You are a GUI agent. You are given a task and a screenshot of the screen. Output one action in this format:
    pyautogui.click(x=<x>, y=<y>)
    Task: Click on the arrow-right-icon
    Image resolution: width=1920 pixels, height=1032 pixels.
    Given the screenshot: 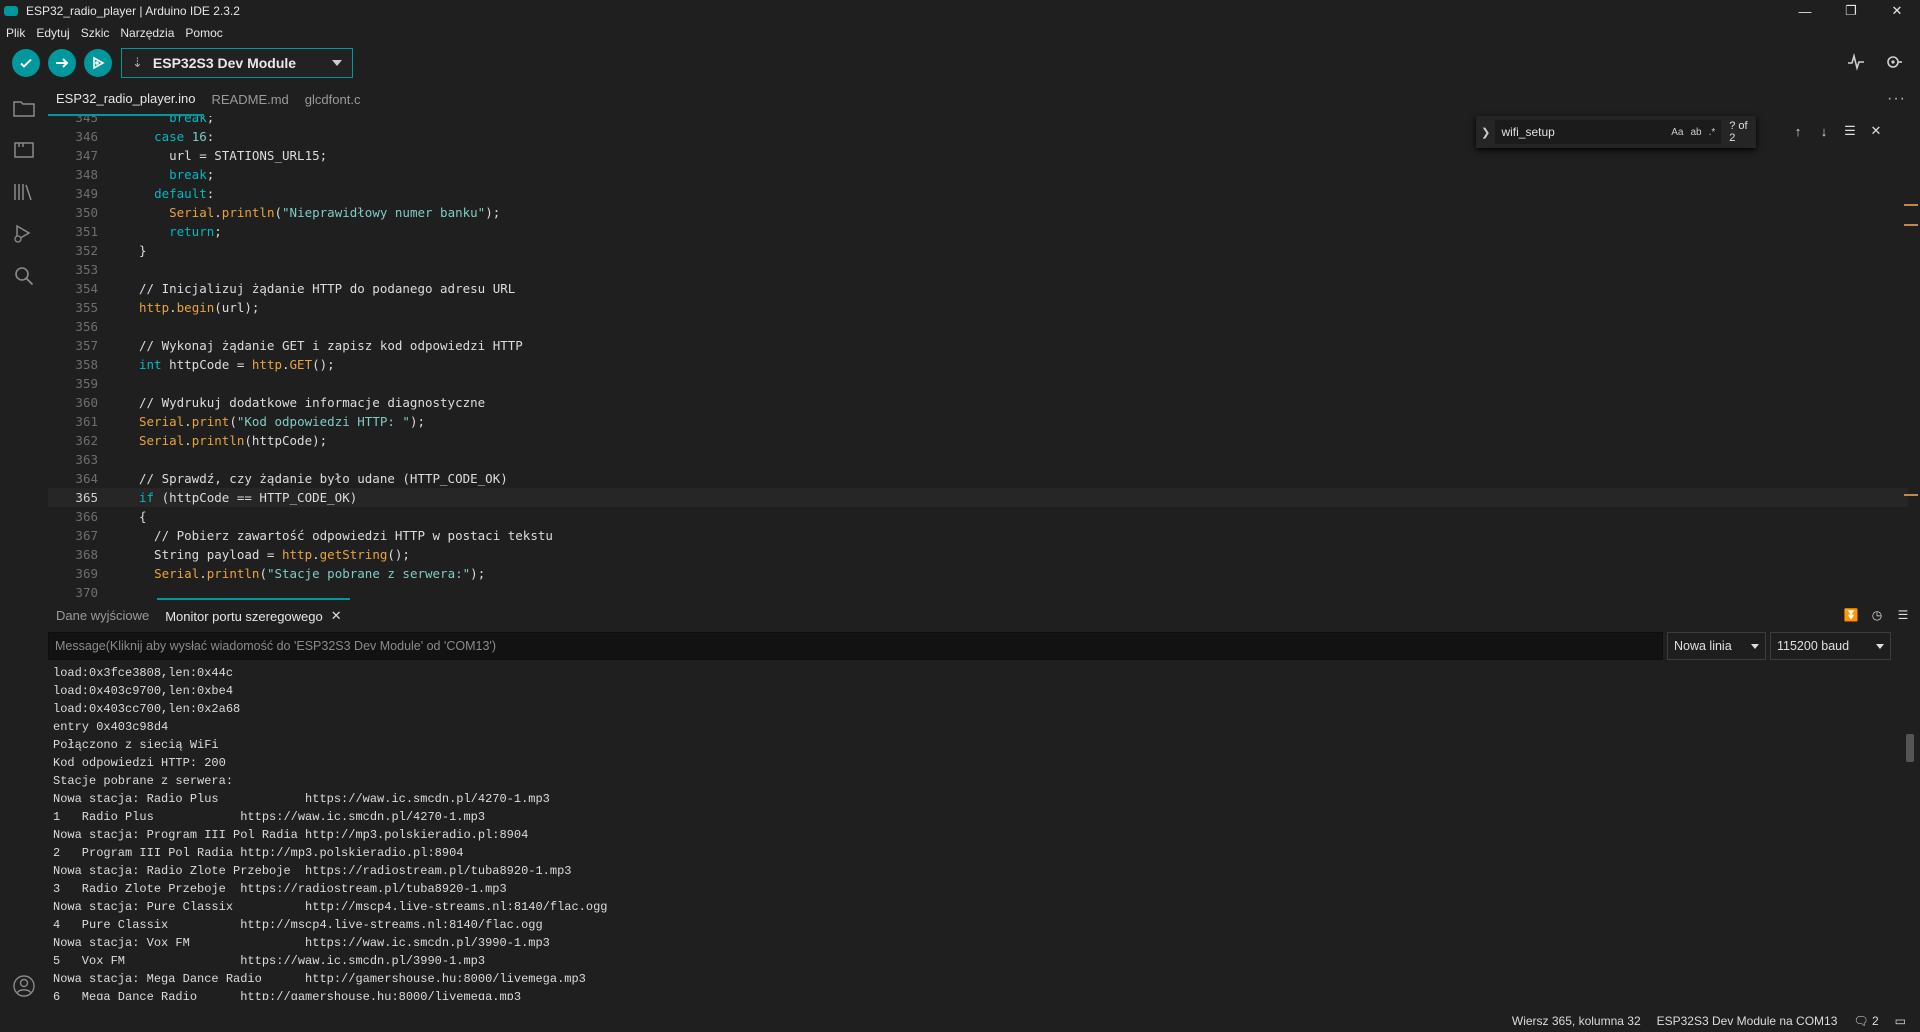 What is the action you would take?
    pyautogui.click(x=62, y=63)
    